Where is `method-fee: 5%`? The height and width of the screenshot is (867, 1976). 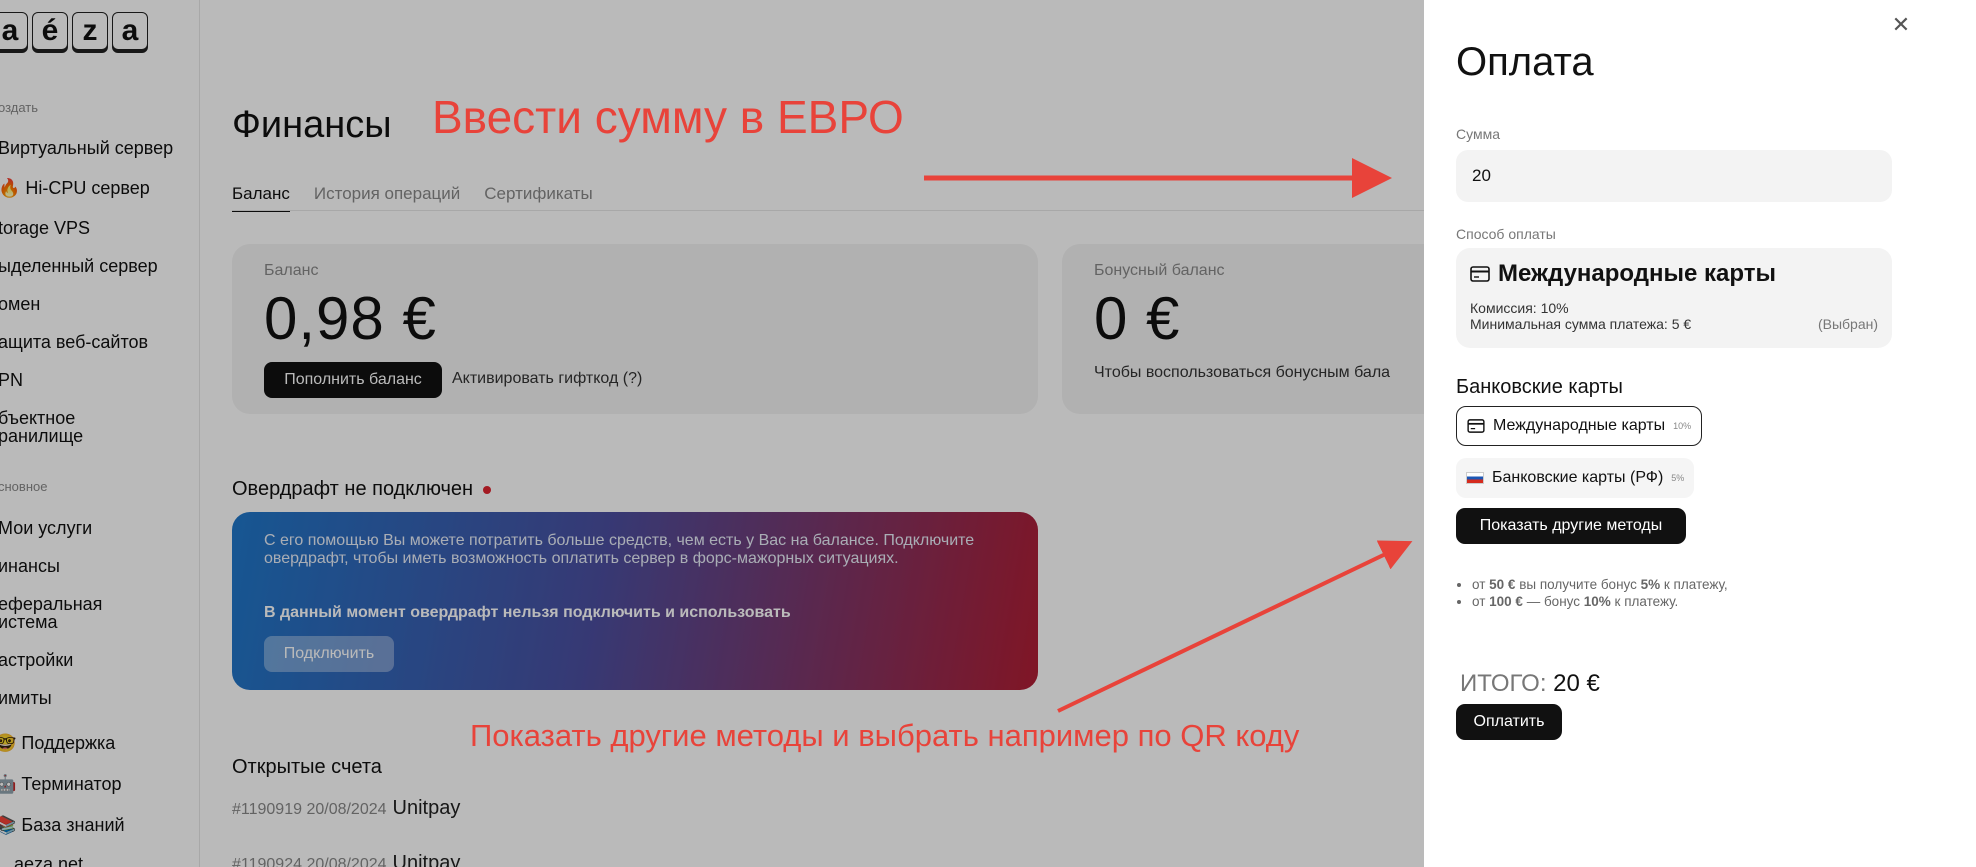 method-fee: 5% is located at coordinates (1678, 478).